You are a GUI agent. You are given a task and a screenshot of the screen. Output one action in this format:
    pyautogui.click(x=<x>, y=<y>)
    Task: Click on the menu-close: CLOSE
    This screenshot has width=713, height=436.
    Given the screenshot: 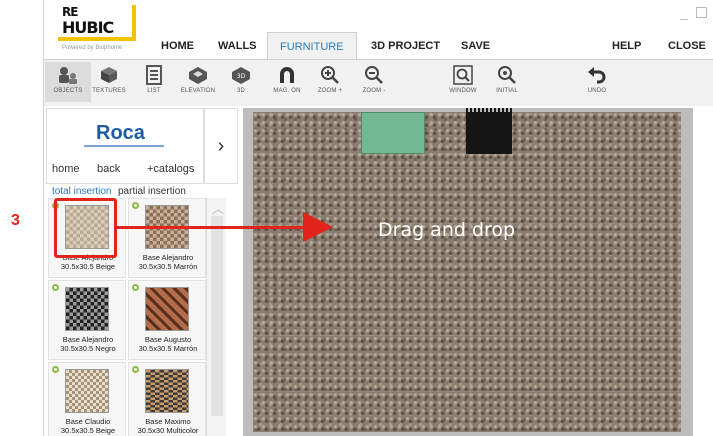 What is the action you would take?
    pyautogui.click(x=687, y=46)
    